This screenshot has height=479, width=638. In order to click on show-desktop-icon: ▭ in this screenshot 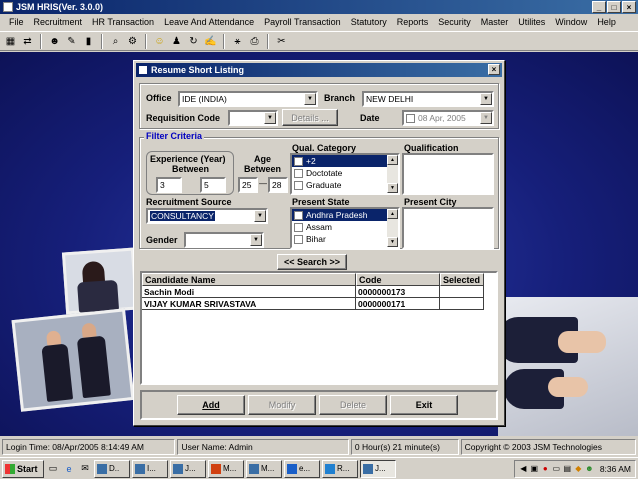, I will do `click(53, 469)`.